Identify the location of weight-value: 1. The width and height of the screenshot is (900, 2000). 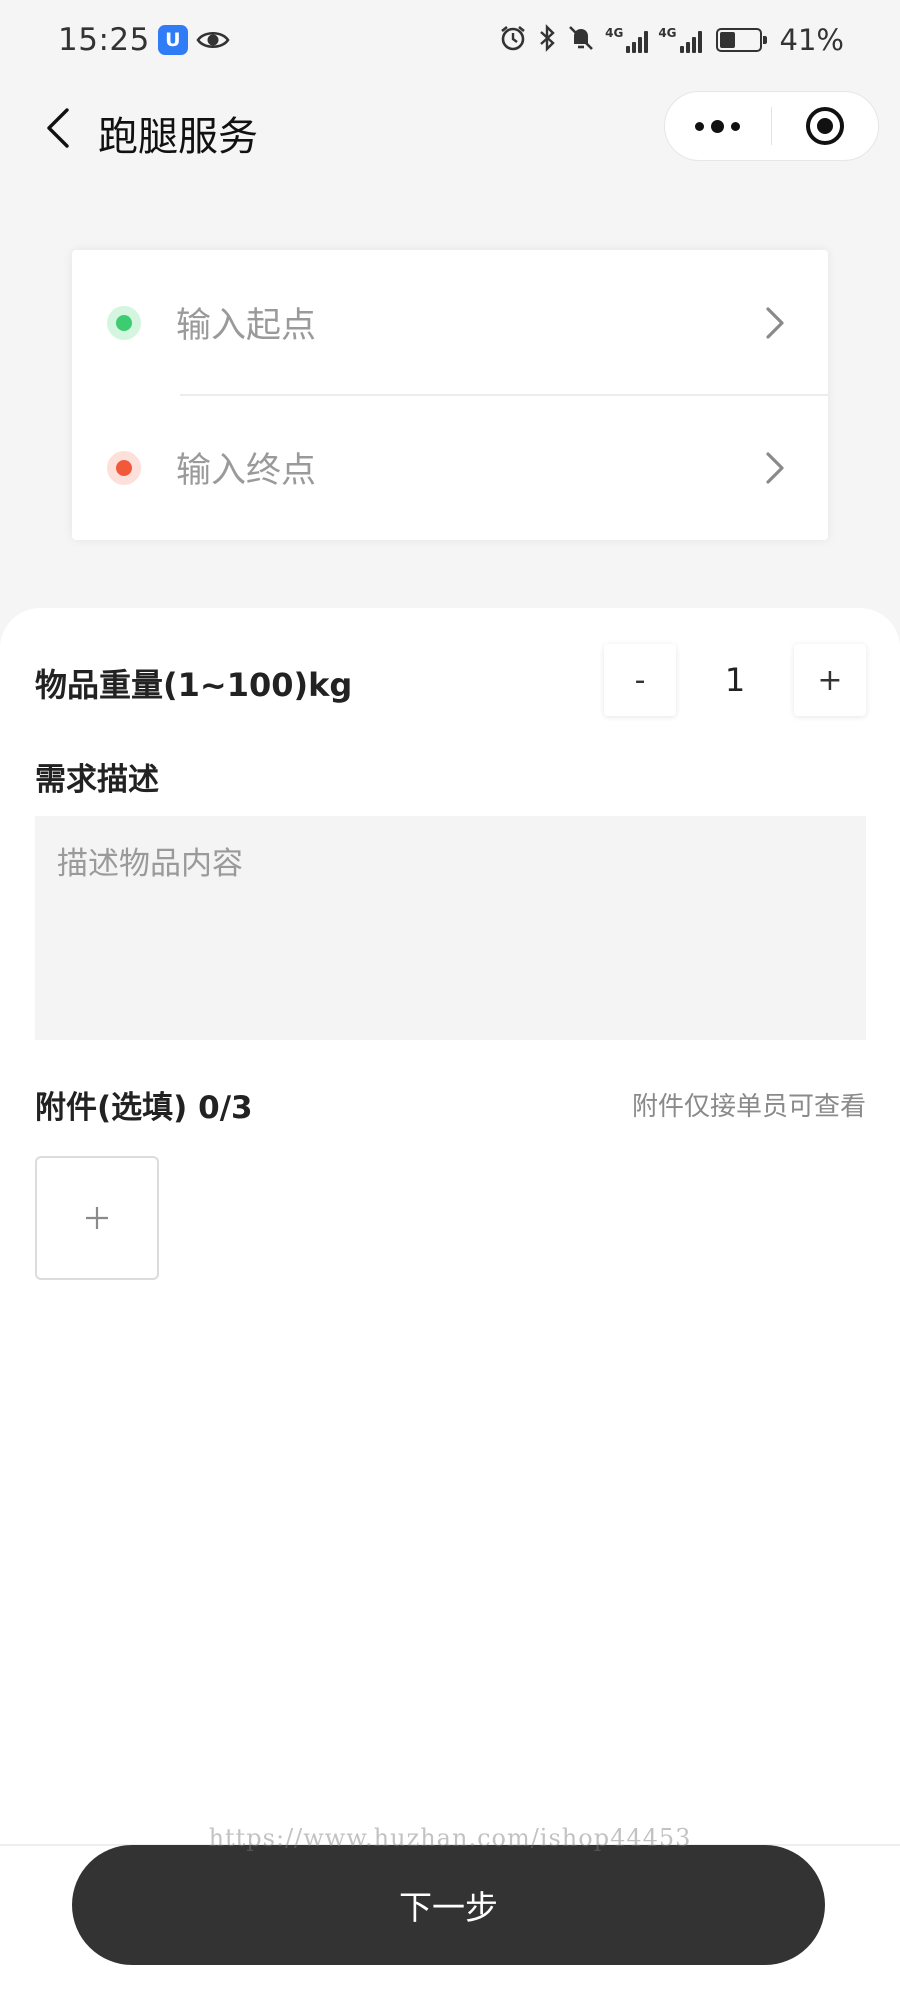
(735, 680).